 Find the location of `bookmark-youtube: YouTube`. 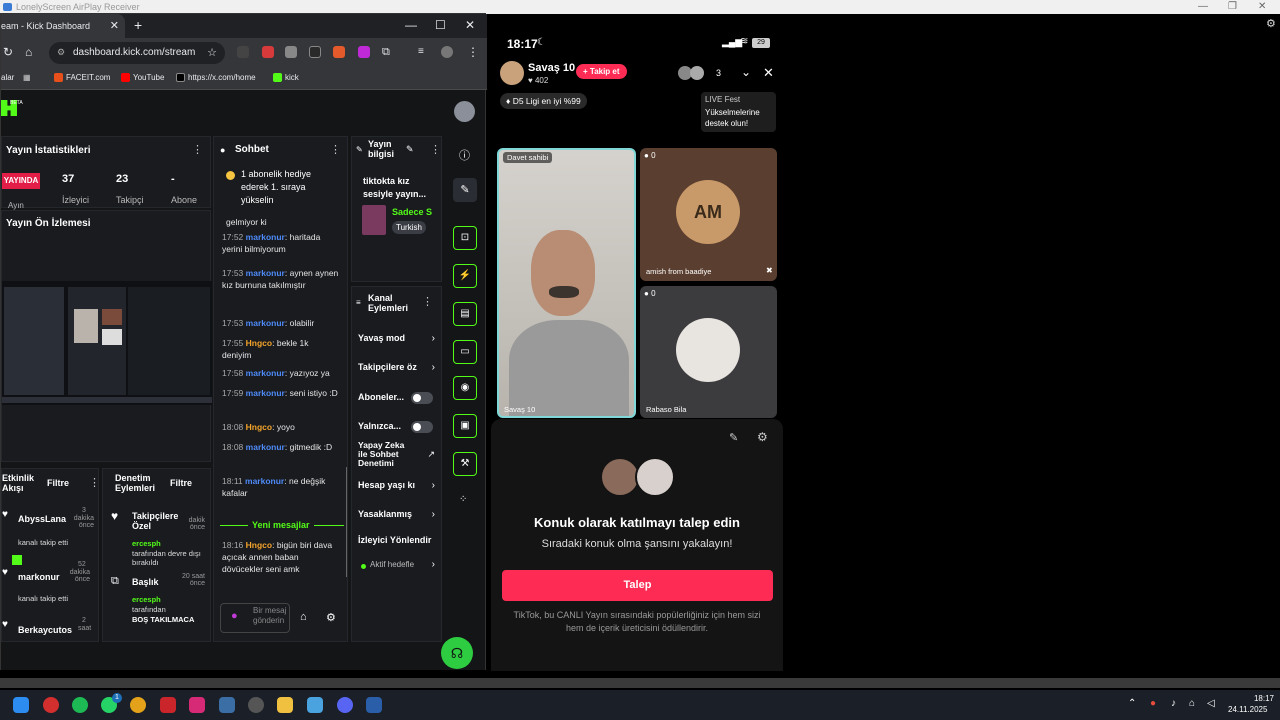

bookmark-youtube: YouTube is located at coordinates (142, 78).